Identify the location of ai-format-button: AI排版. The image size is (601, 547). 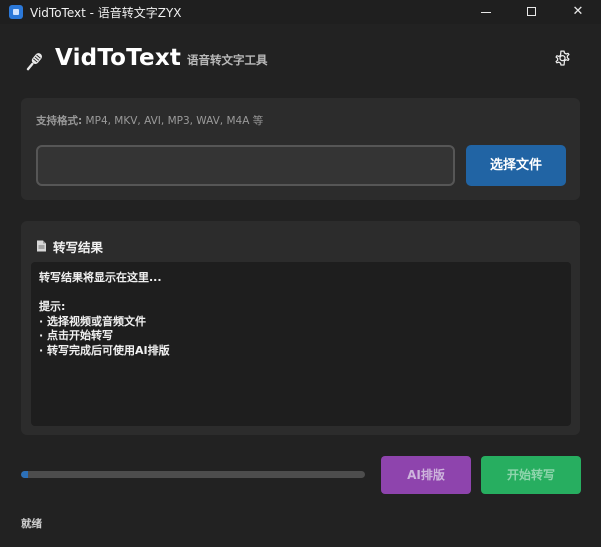
(426, 475).